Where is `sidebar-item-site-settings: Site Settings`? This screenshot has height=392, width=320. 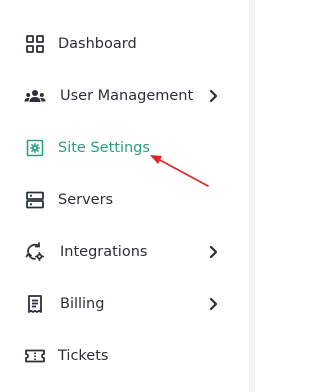 sidebar-item-site-settings: Site Settings is located at coordinates (124, 148).